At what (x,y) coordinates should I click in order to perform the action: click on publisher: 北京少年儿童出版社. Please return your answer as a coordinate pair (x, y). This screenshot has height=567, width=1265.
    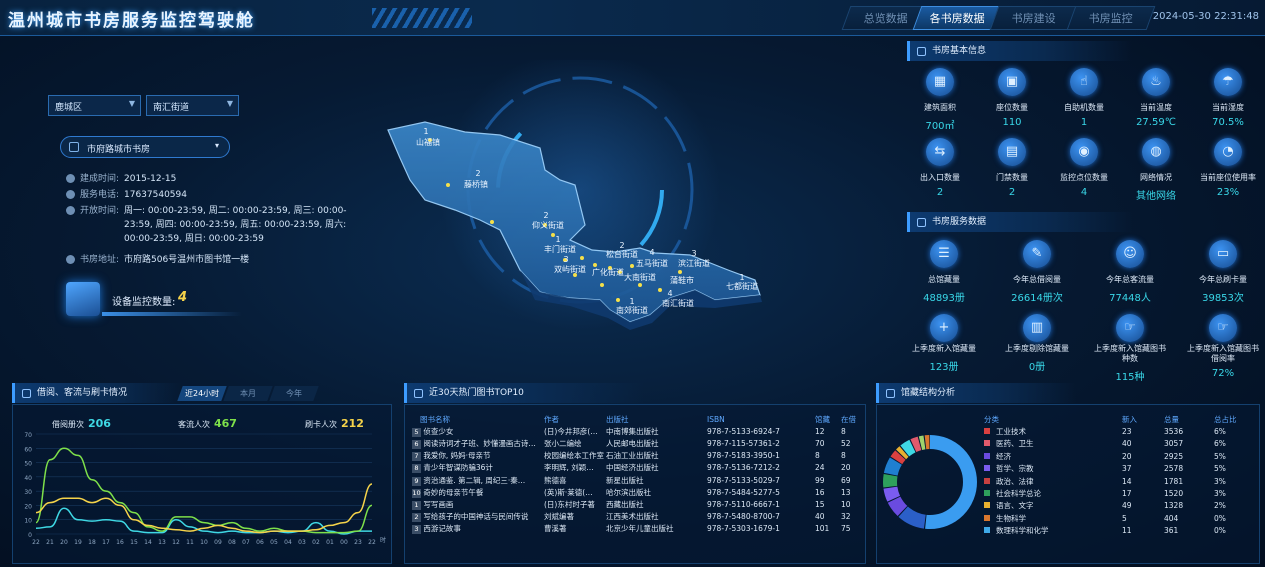
    Looking at the image, I should click on (640, 529).